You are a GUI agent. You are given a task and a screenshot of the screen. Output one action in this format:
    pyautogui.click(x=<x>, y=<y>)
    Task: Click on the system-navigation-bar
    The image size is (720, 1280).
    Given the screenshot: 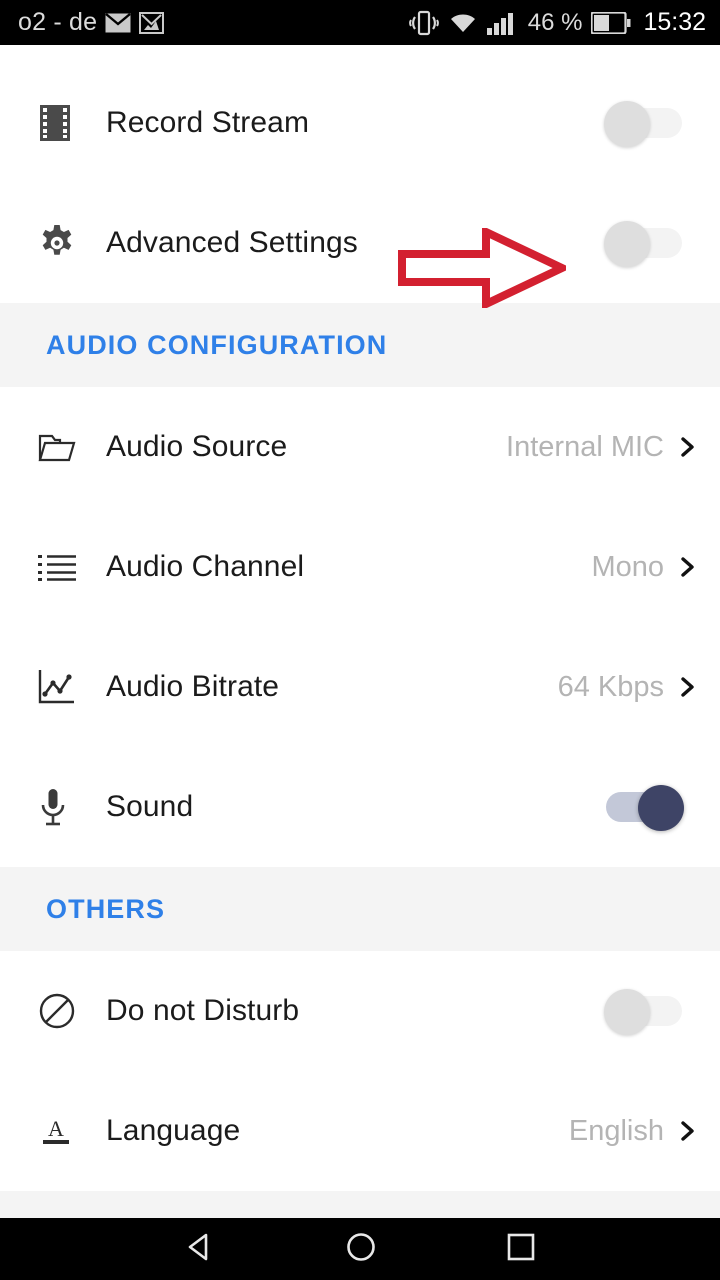 What is the action you would take?
    pyautogui.click(x=360, y=1249)
    